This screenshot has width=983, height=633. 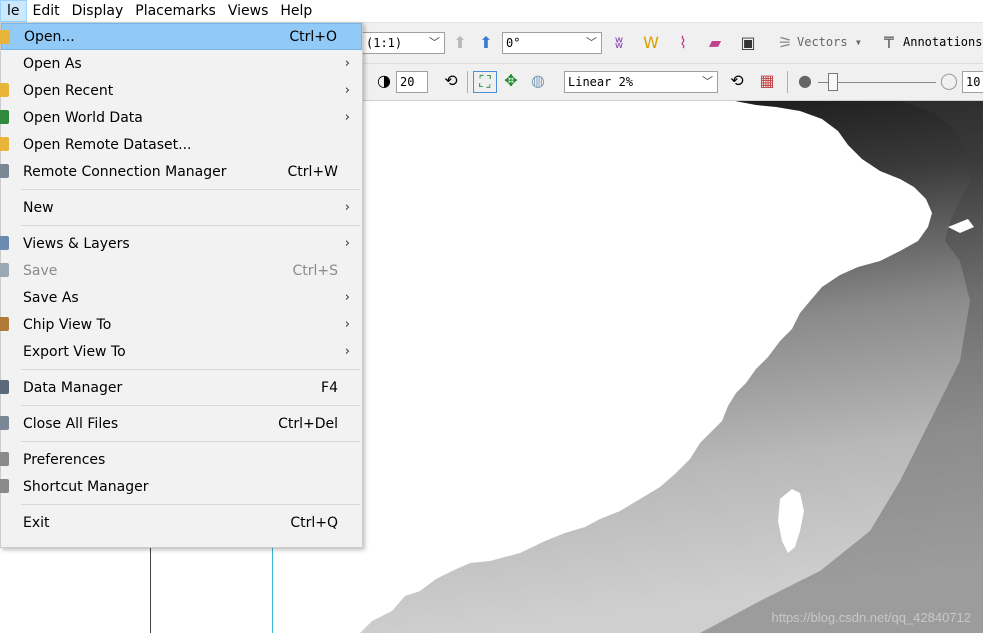 What do you see at coordinates (181, 522) in the screenshot?
I see `menu-item-exit: Exit Ctrl+Q` at bounding box center [181, 522].